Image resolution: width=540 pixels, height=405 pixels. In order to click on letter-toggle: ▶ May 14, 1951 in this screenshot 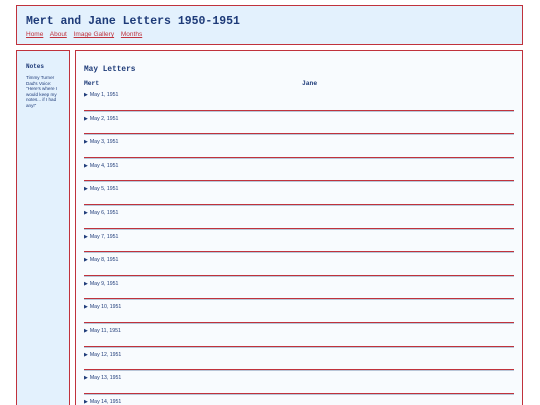, I will do `click(102, 402)`.